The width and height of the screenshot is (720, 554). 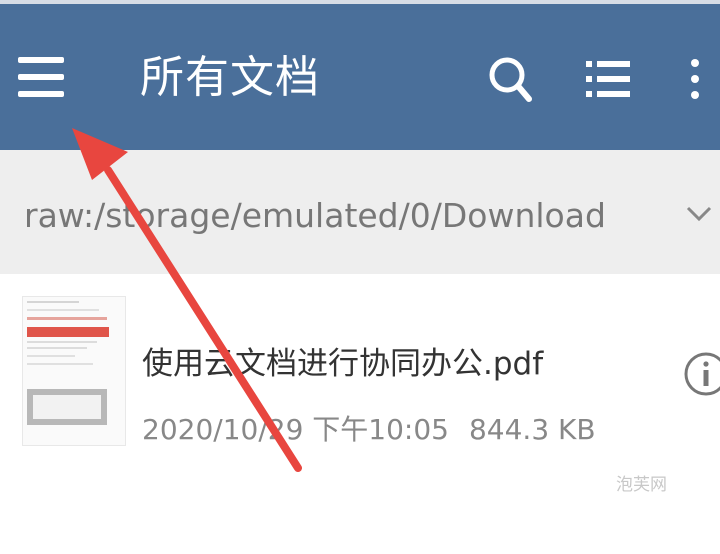 What do you see at coordinates (68, 363) in the screenshot?
I see `pdf-preview-image` at bounding box center [68, 363].